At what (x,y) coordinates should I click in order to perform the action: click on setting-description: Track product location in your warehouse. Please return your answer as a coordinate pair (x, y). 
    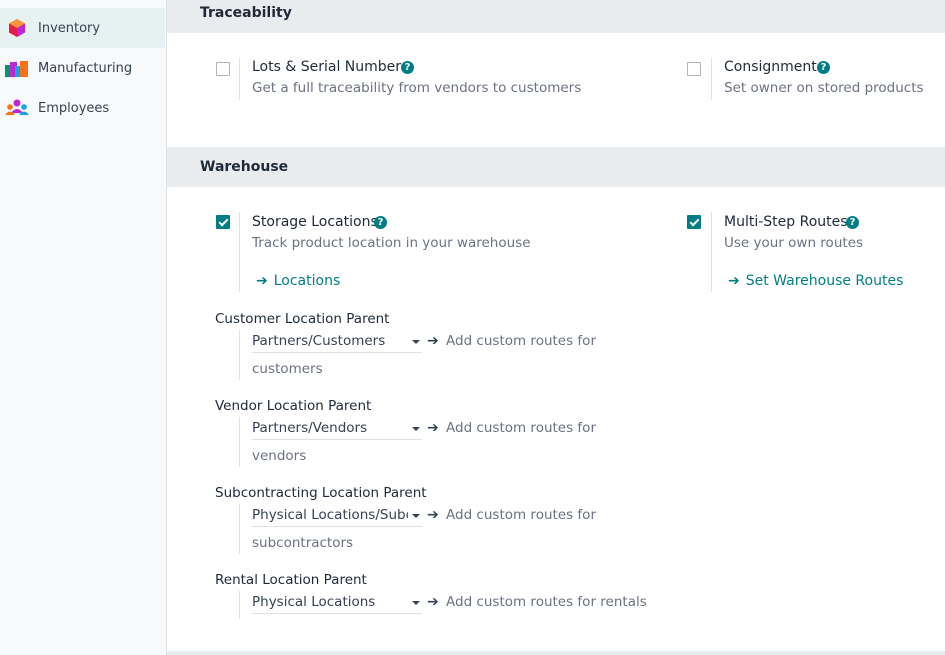
    Looking at the image, I should click on (391, 243).